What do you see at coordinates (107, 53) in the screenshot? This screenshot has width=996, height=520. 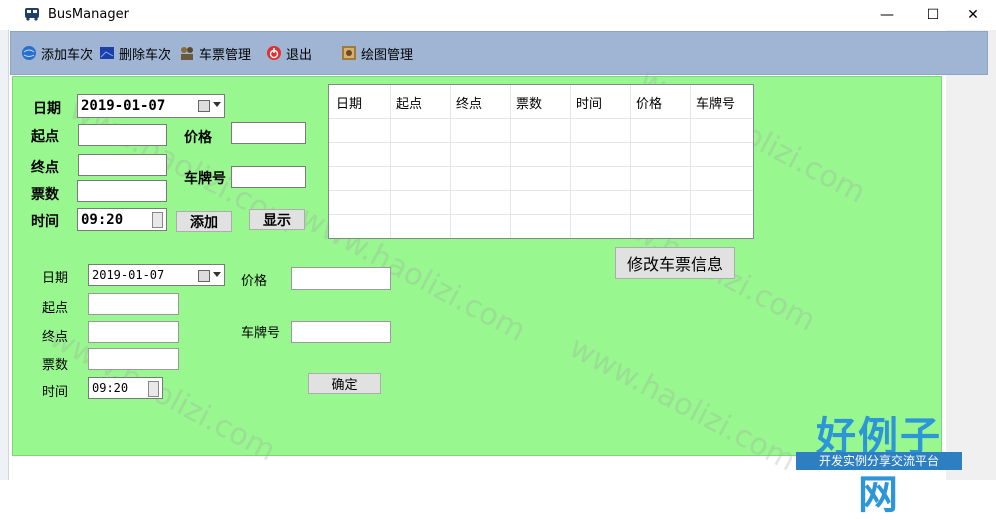 I see `image-icon` at bounding box center [107, 53].